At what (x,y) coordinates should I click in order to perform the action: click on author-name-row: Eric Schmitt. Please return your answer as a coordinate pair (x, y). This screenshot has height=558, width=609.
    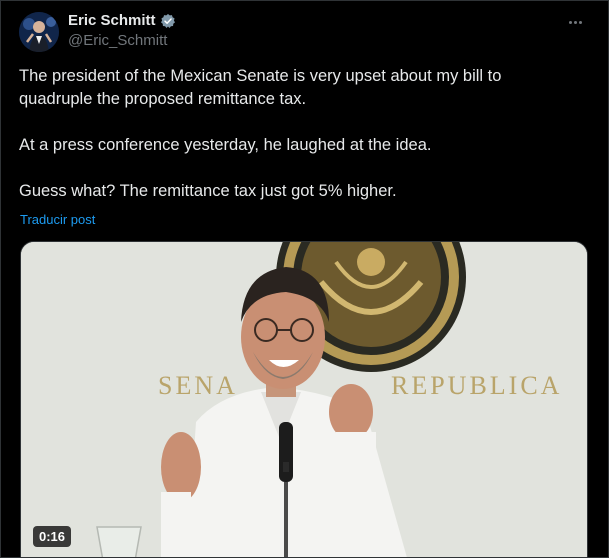
    Looking at the image, I should click on (122, 20).